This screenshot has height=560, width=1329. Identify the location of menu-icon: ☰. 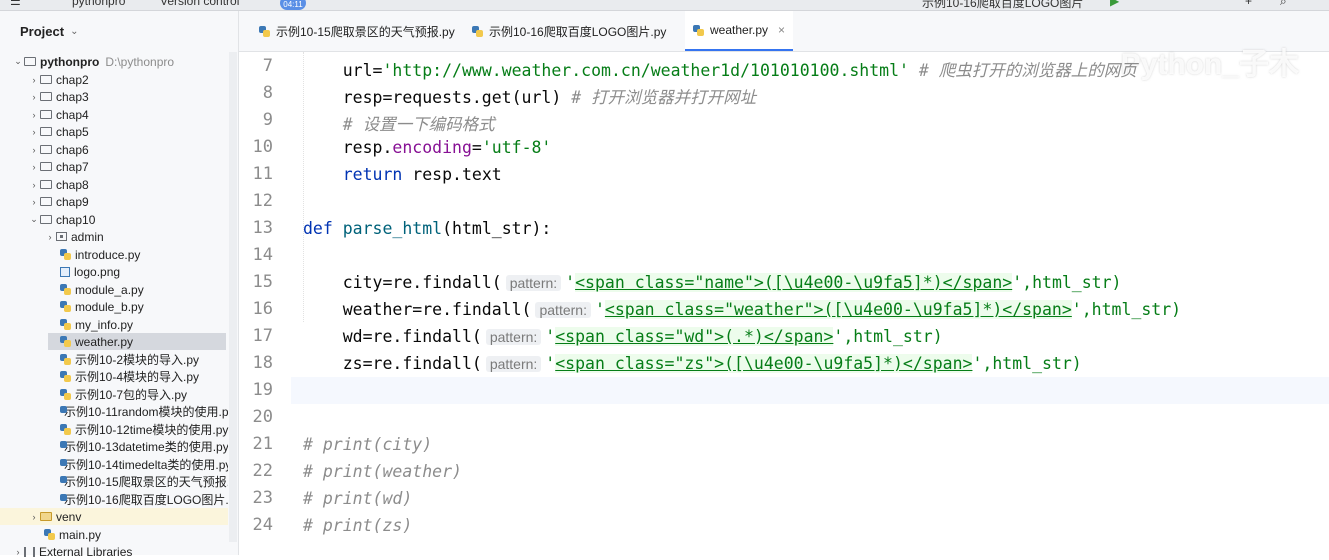
(15, 4).